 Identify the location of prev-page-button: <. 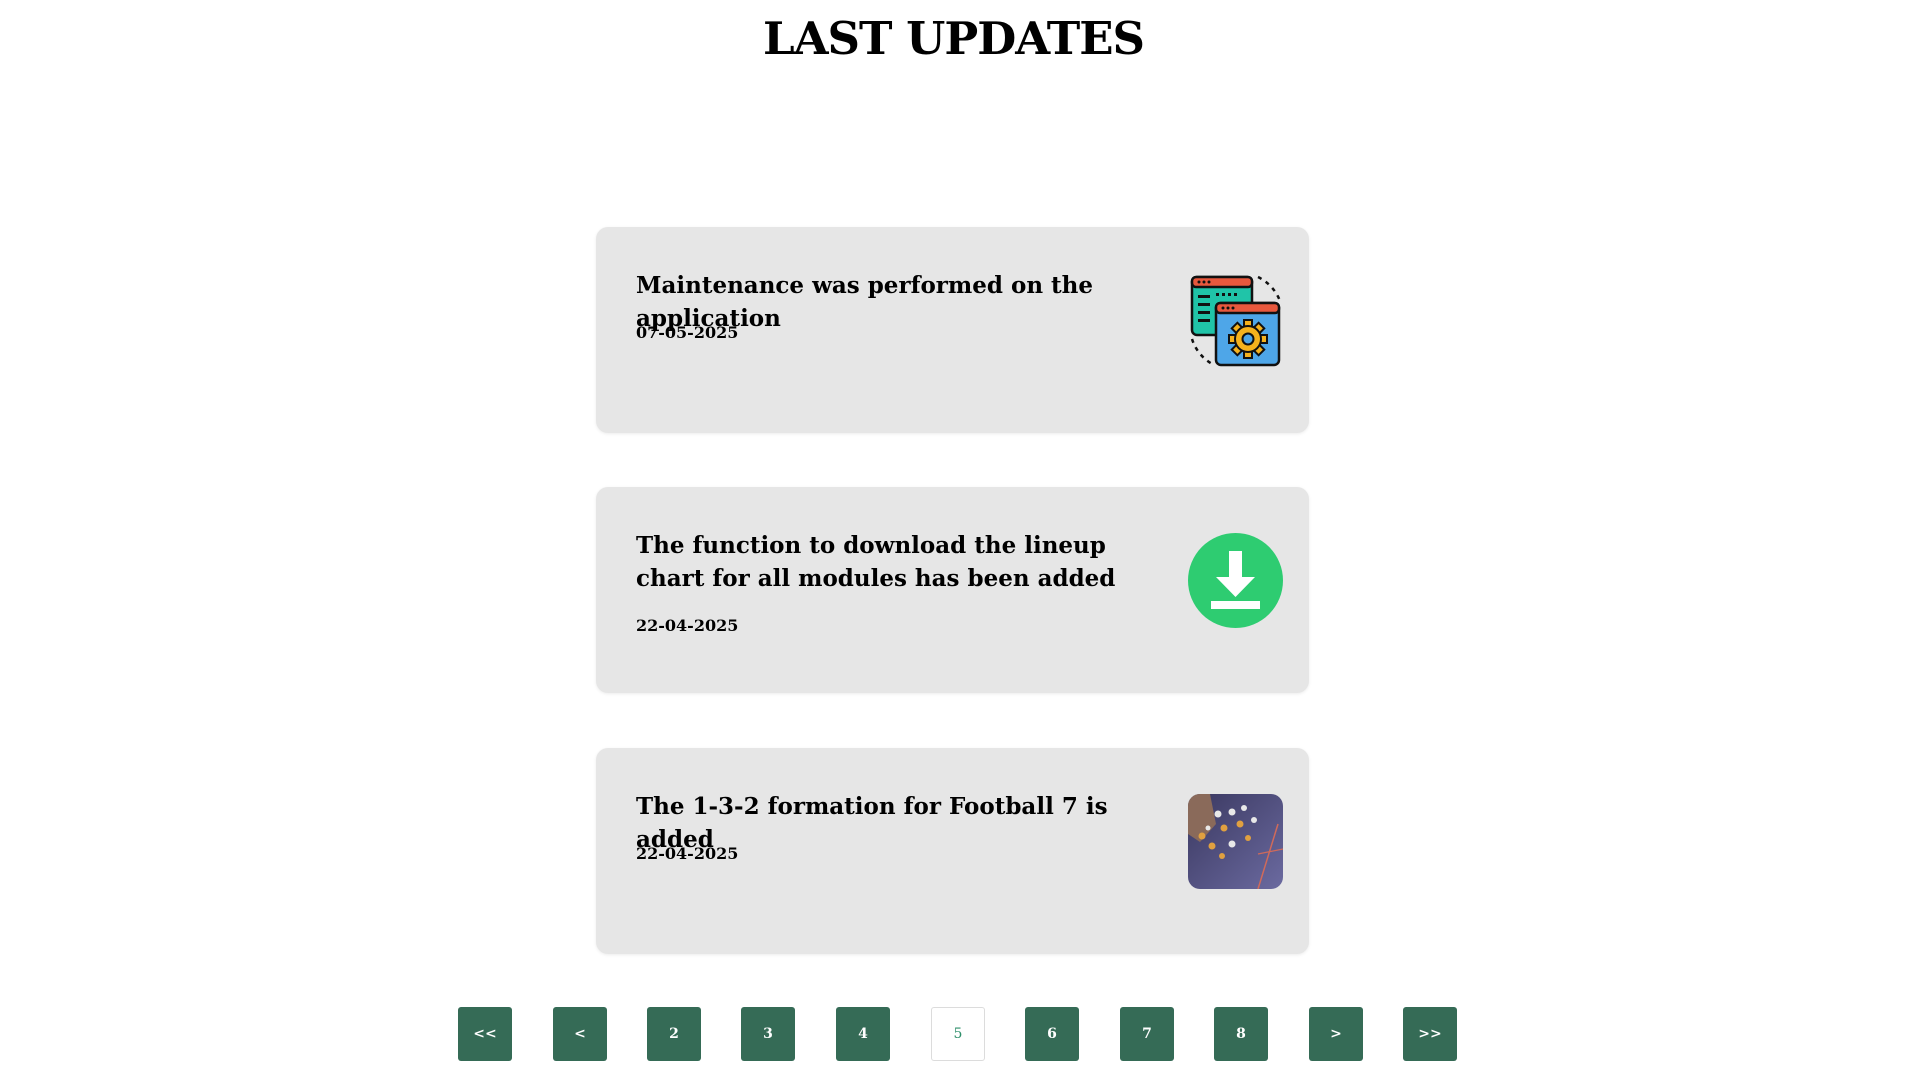
(580, 1034).